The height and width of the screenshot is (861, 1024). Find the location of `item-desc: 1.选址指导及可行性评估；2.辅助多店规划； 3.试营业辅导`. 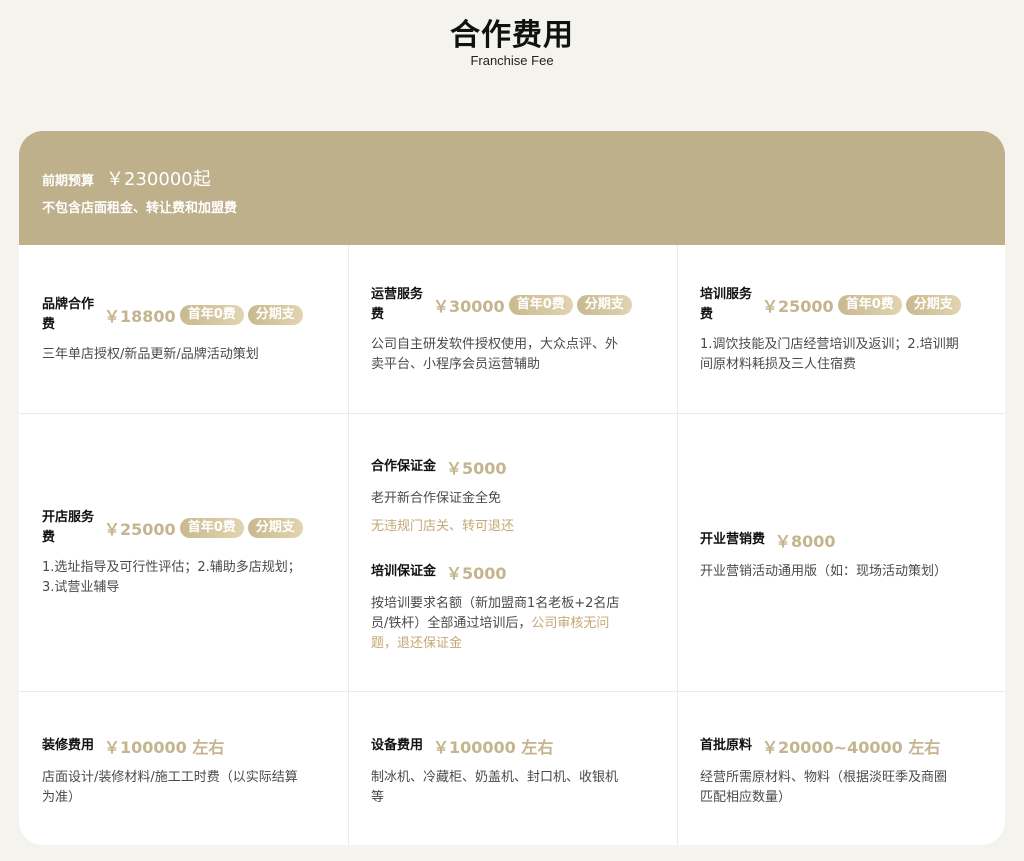

item-desc: 1.选址指导及可行性评估；2.辅助多店规划； 3.试营业辅导 is located at coordinates (171, 577).